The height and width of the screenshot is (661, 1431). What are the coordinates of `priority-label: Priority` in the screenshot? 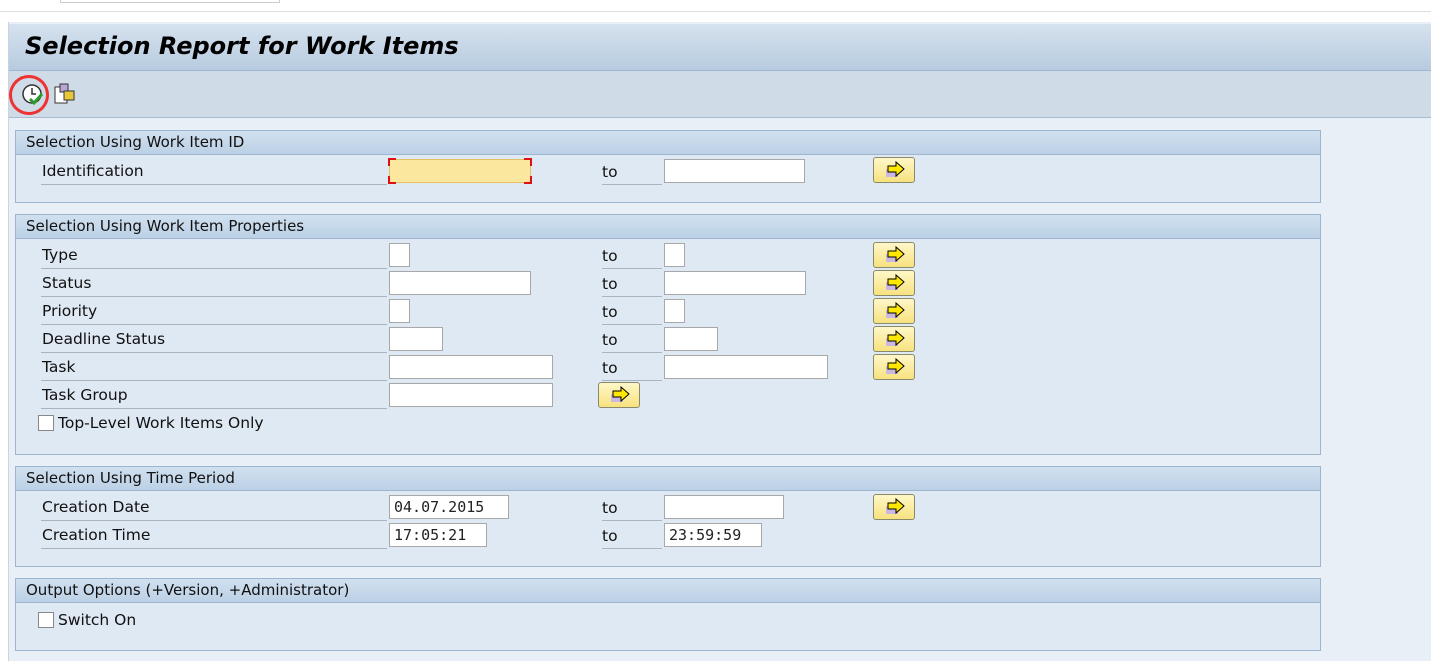 It's located at (214, 312).